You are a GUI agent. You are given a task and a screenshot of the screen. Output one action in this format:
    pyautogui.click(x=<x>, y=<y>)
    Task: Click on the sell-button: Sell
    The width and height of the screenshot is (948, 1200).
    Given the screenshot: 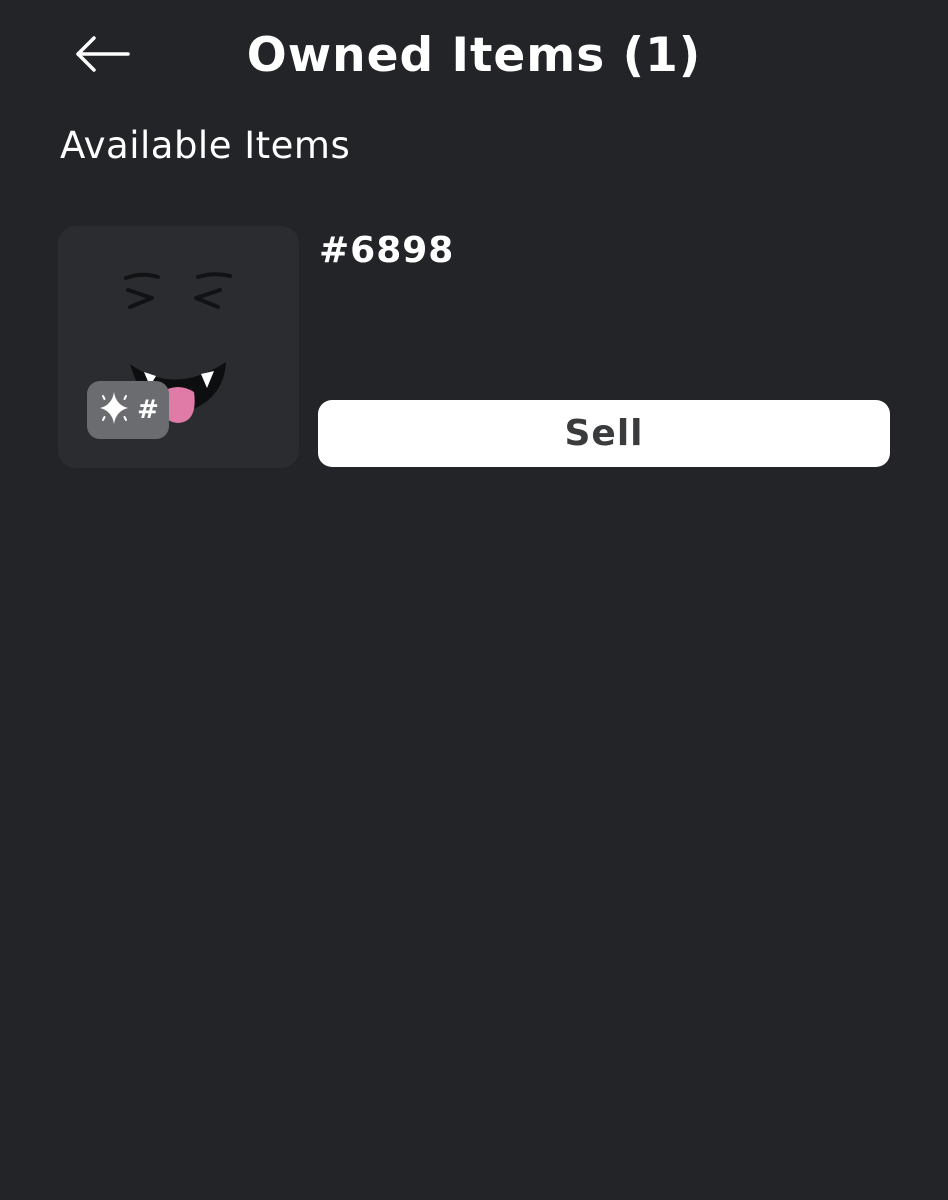 What is the action you would take?
    pyautogui.click(x=604, y=433)
    